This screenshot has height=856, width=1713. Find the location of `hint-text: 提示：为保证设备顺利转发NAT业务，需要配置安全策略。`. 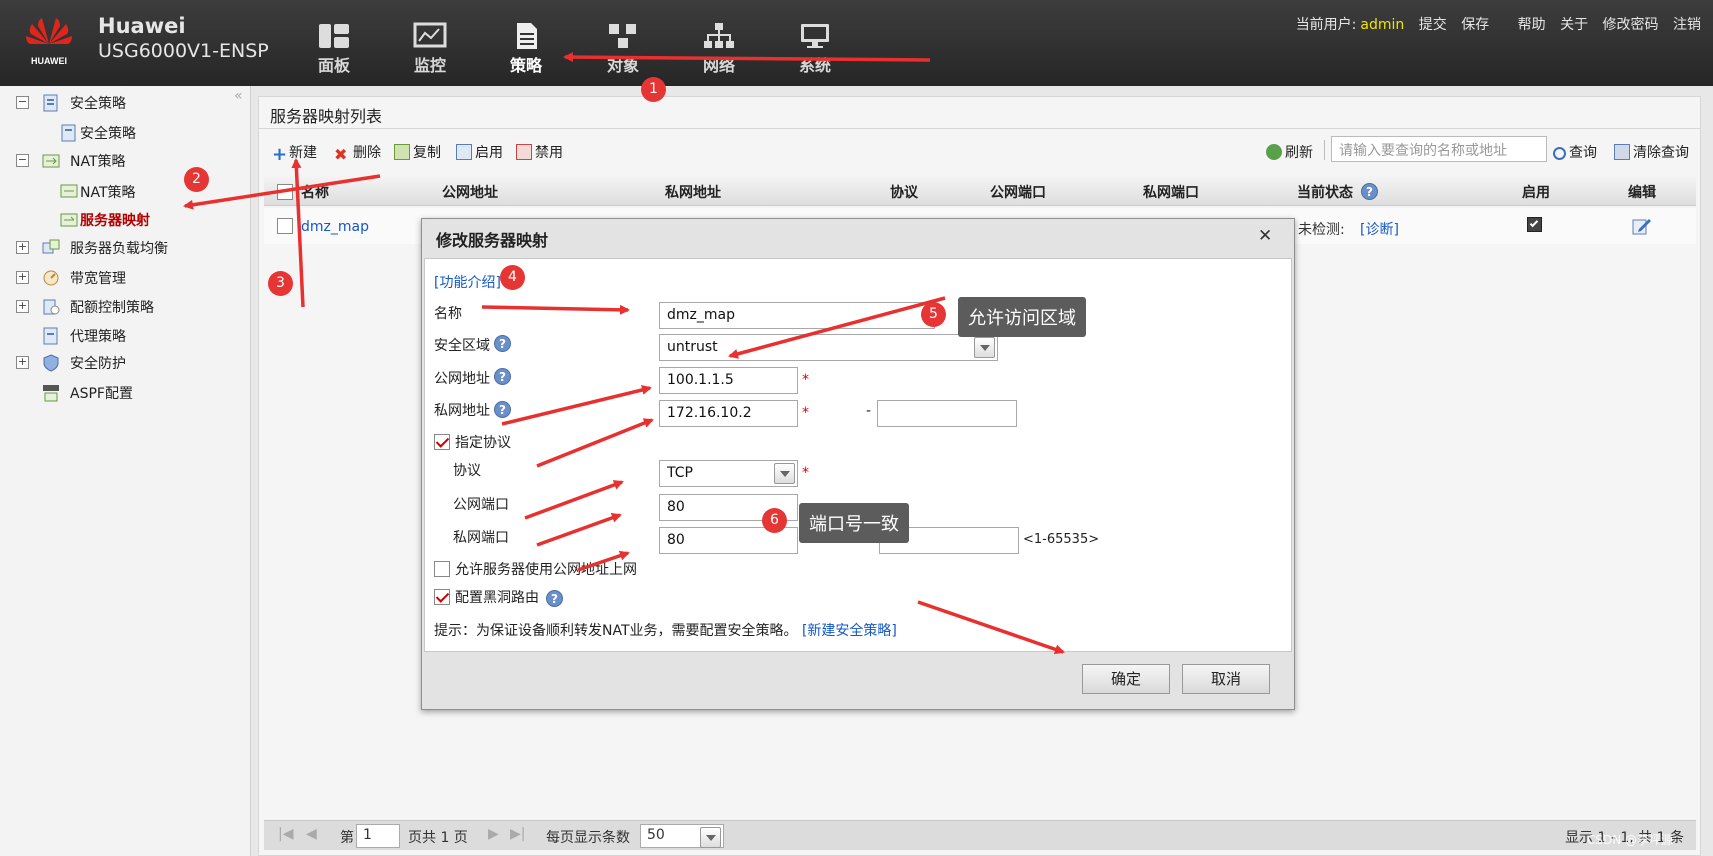

hint-text: 提示：为保证设备顺利转发NAT业务，需要配置安全策略。 is located at coordinates (616, 631).